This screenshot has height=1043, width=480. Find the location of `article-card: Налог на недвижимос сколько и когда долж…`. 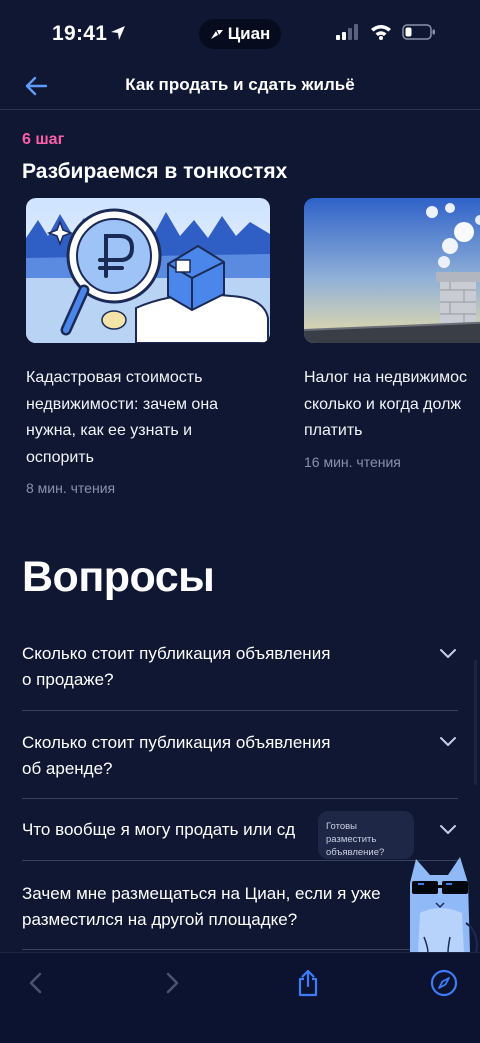

article-card: Налог на недвижимос сколько и когда долж… is located at coordinates (392, 334).